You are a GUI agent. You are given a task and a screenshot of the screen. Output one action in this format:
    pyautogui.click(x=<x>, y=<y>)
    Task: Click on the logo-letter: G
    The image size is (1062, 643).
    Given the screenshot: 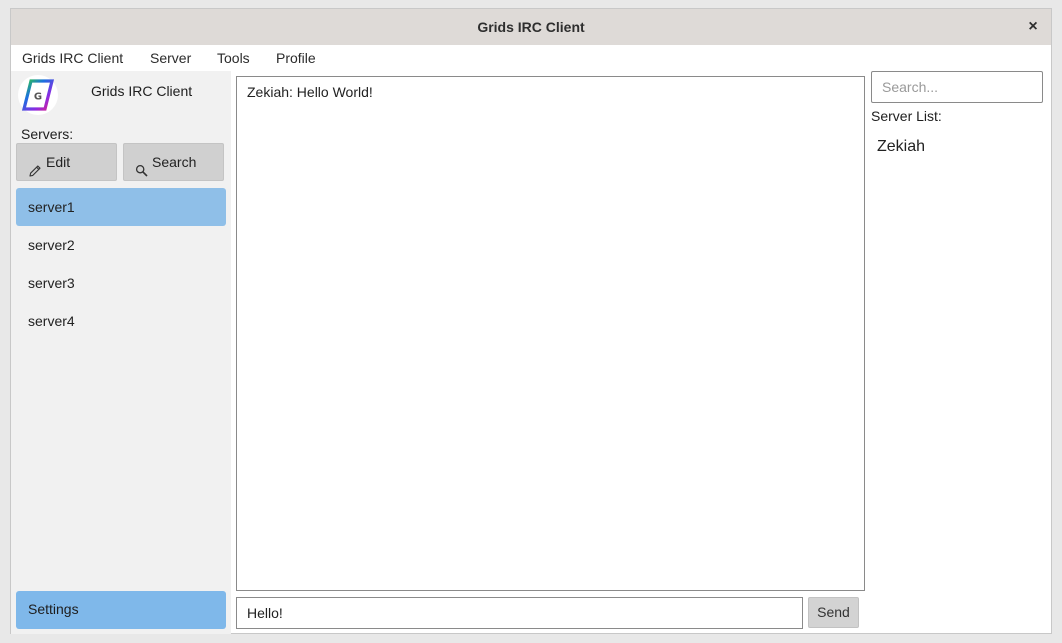 What is the action you would take?
    pyautogui.click(x=38, y=97)
    